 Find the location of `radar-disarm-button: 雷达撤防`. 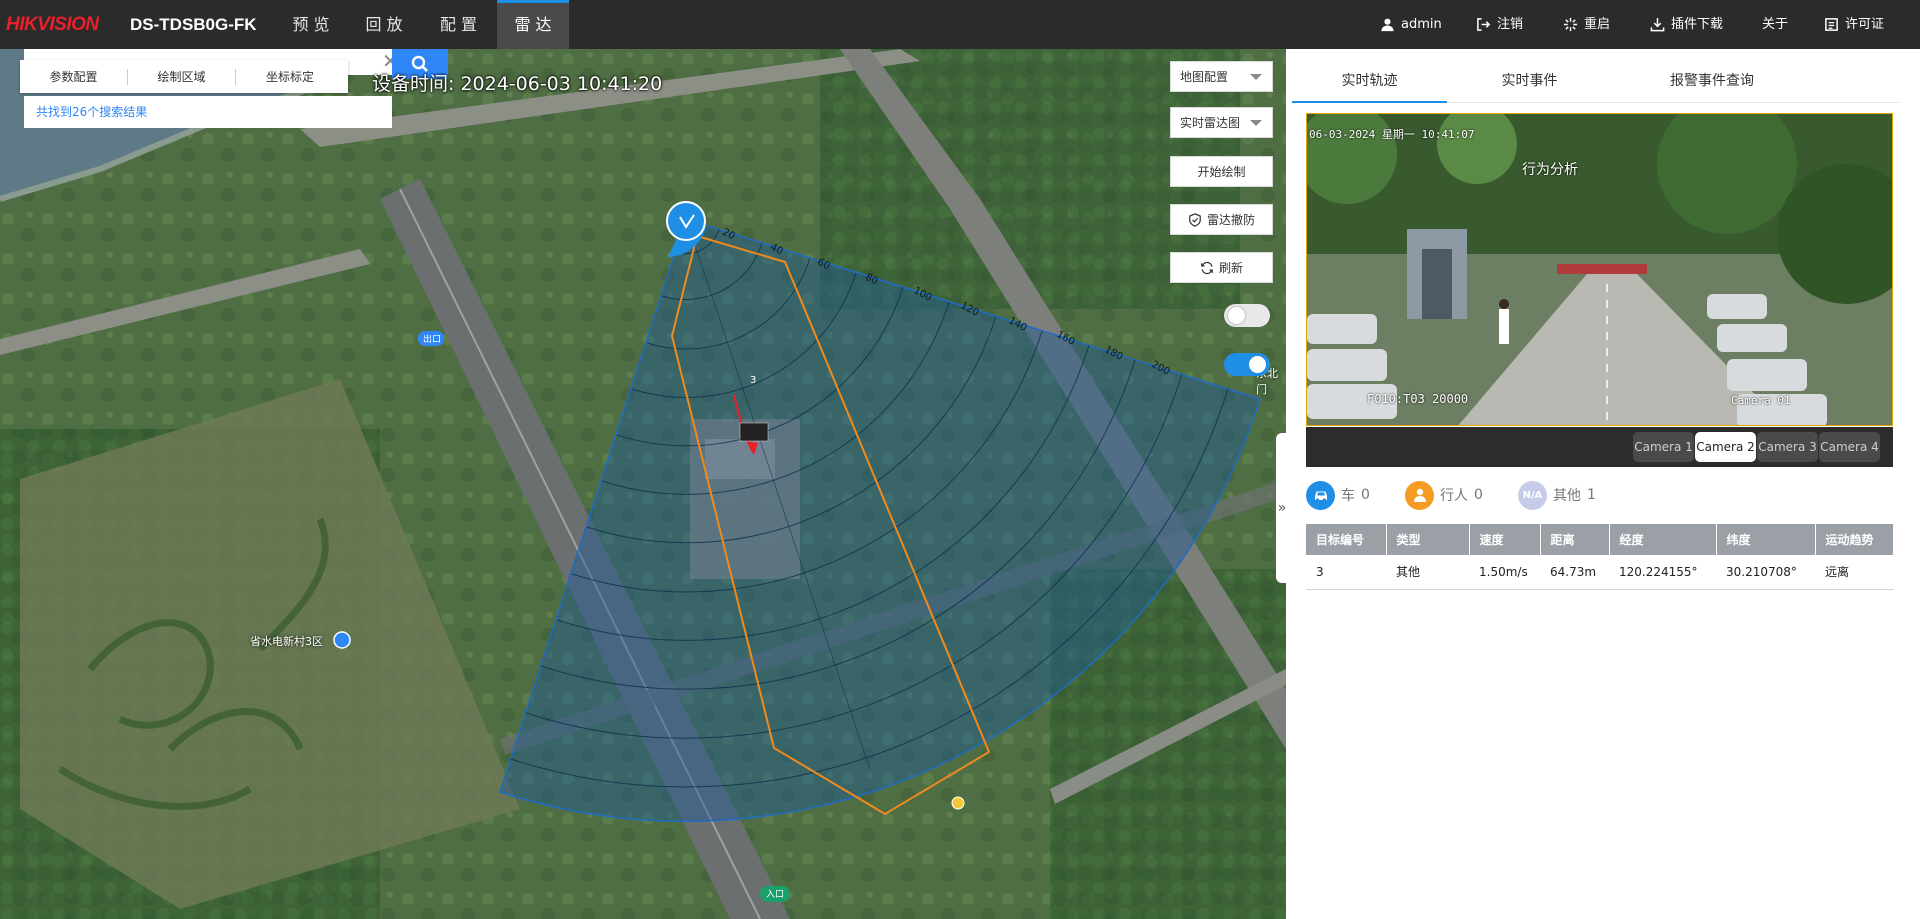

radar-disarm-button: 雷达撤防 is located at coordinates (1221, 219).